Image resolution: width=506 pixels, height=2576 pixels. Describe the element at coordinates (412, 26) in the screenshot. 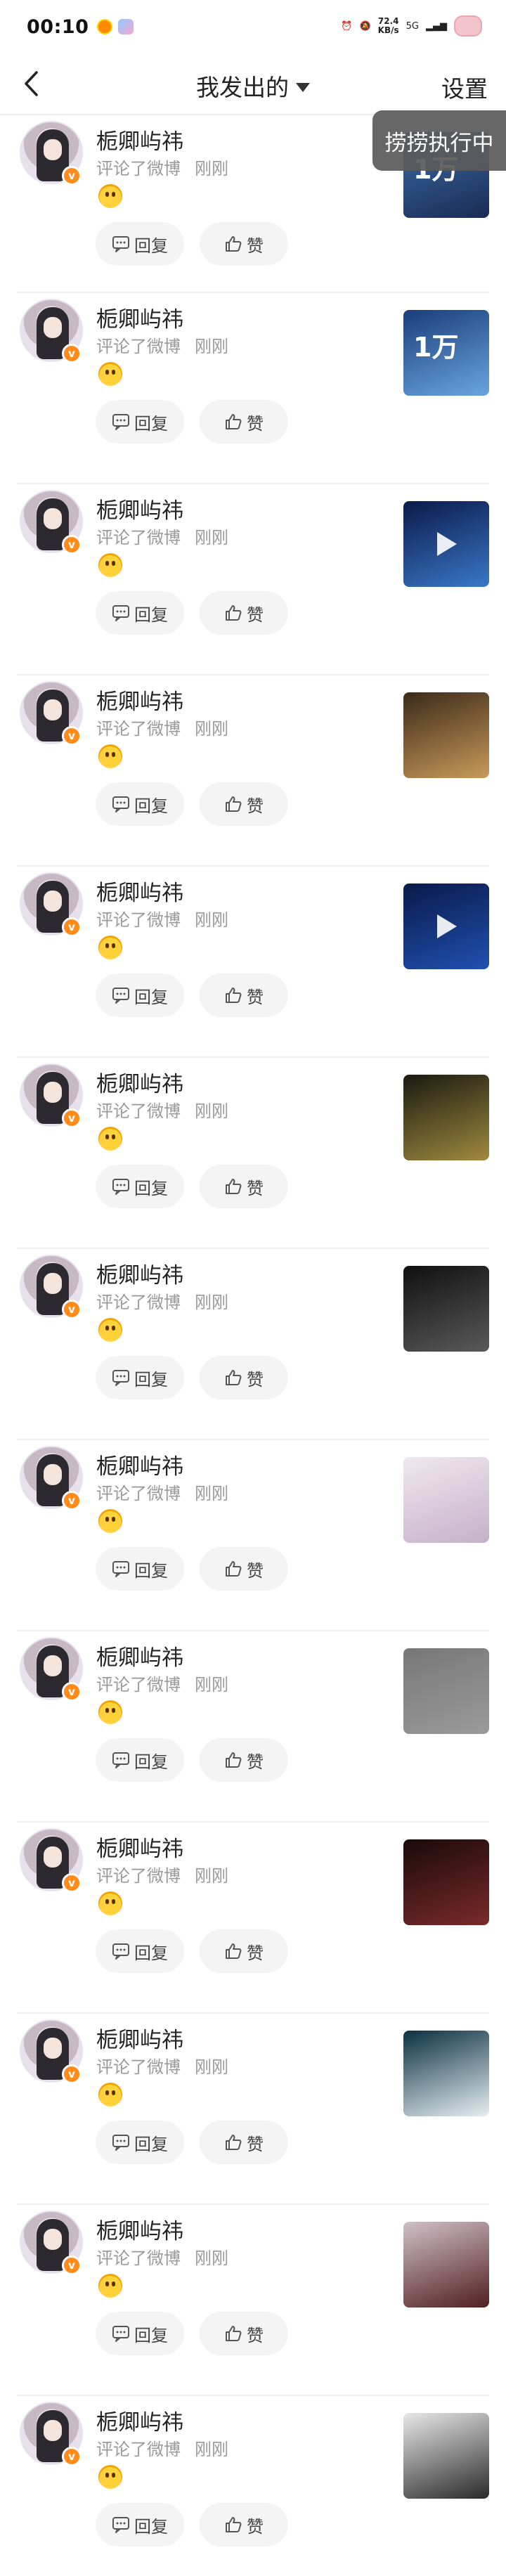

I see `signal-label: 5G` at that location.